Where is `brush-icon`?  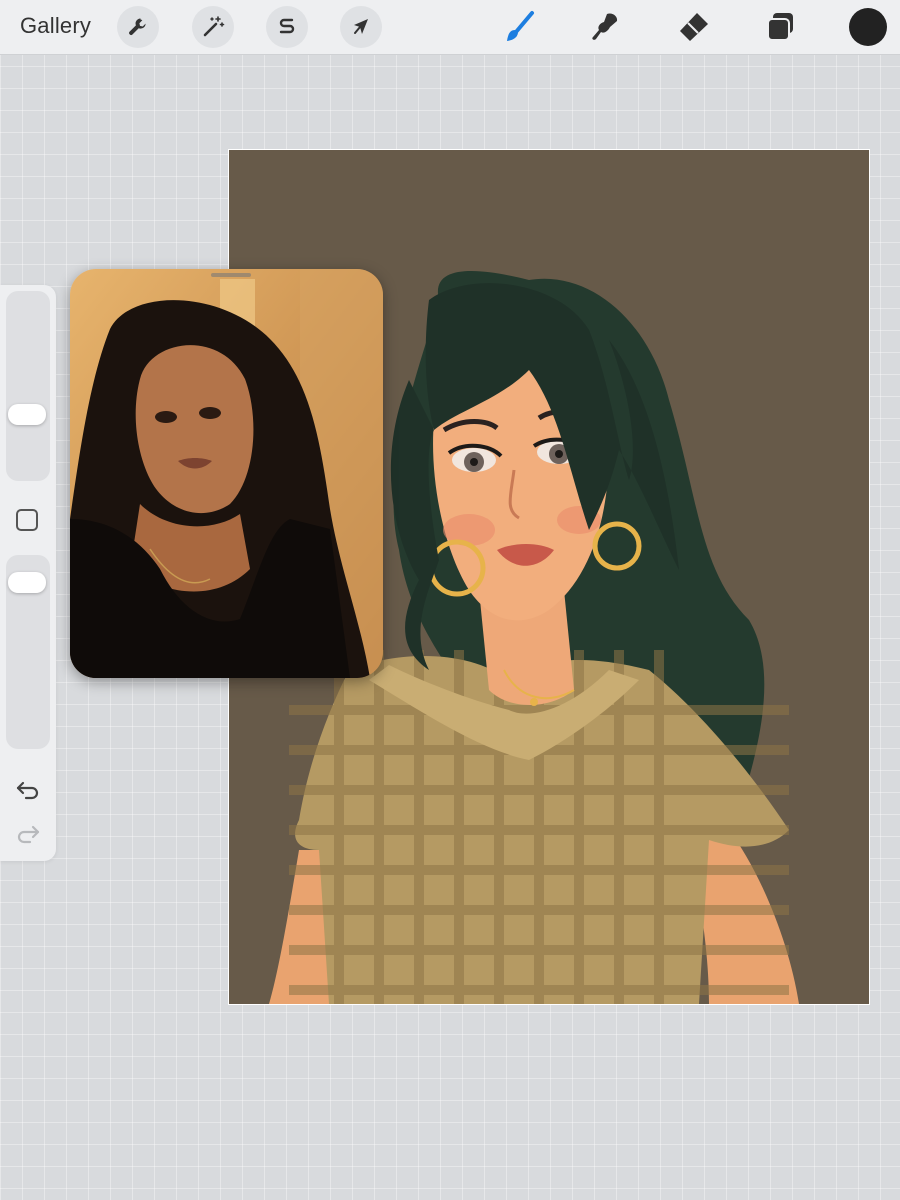 brush-icon is located at coordinates (520, 26).